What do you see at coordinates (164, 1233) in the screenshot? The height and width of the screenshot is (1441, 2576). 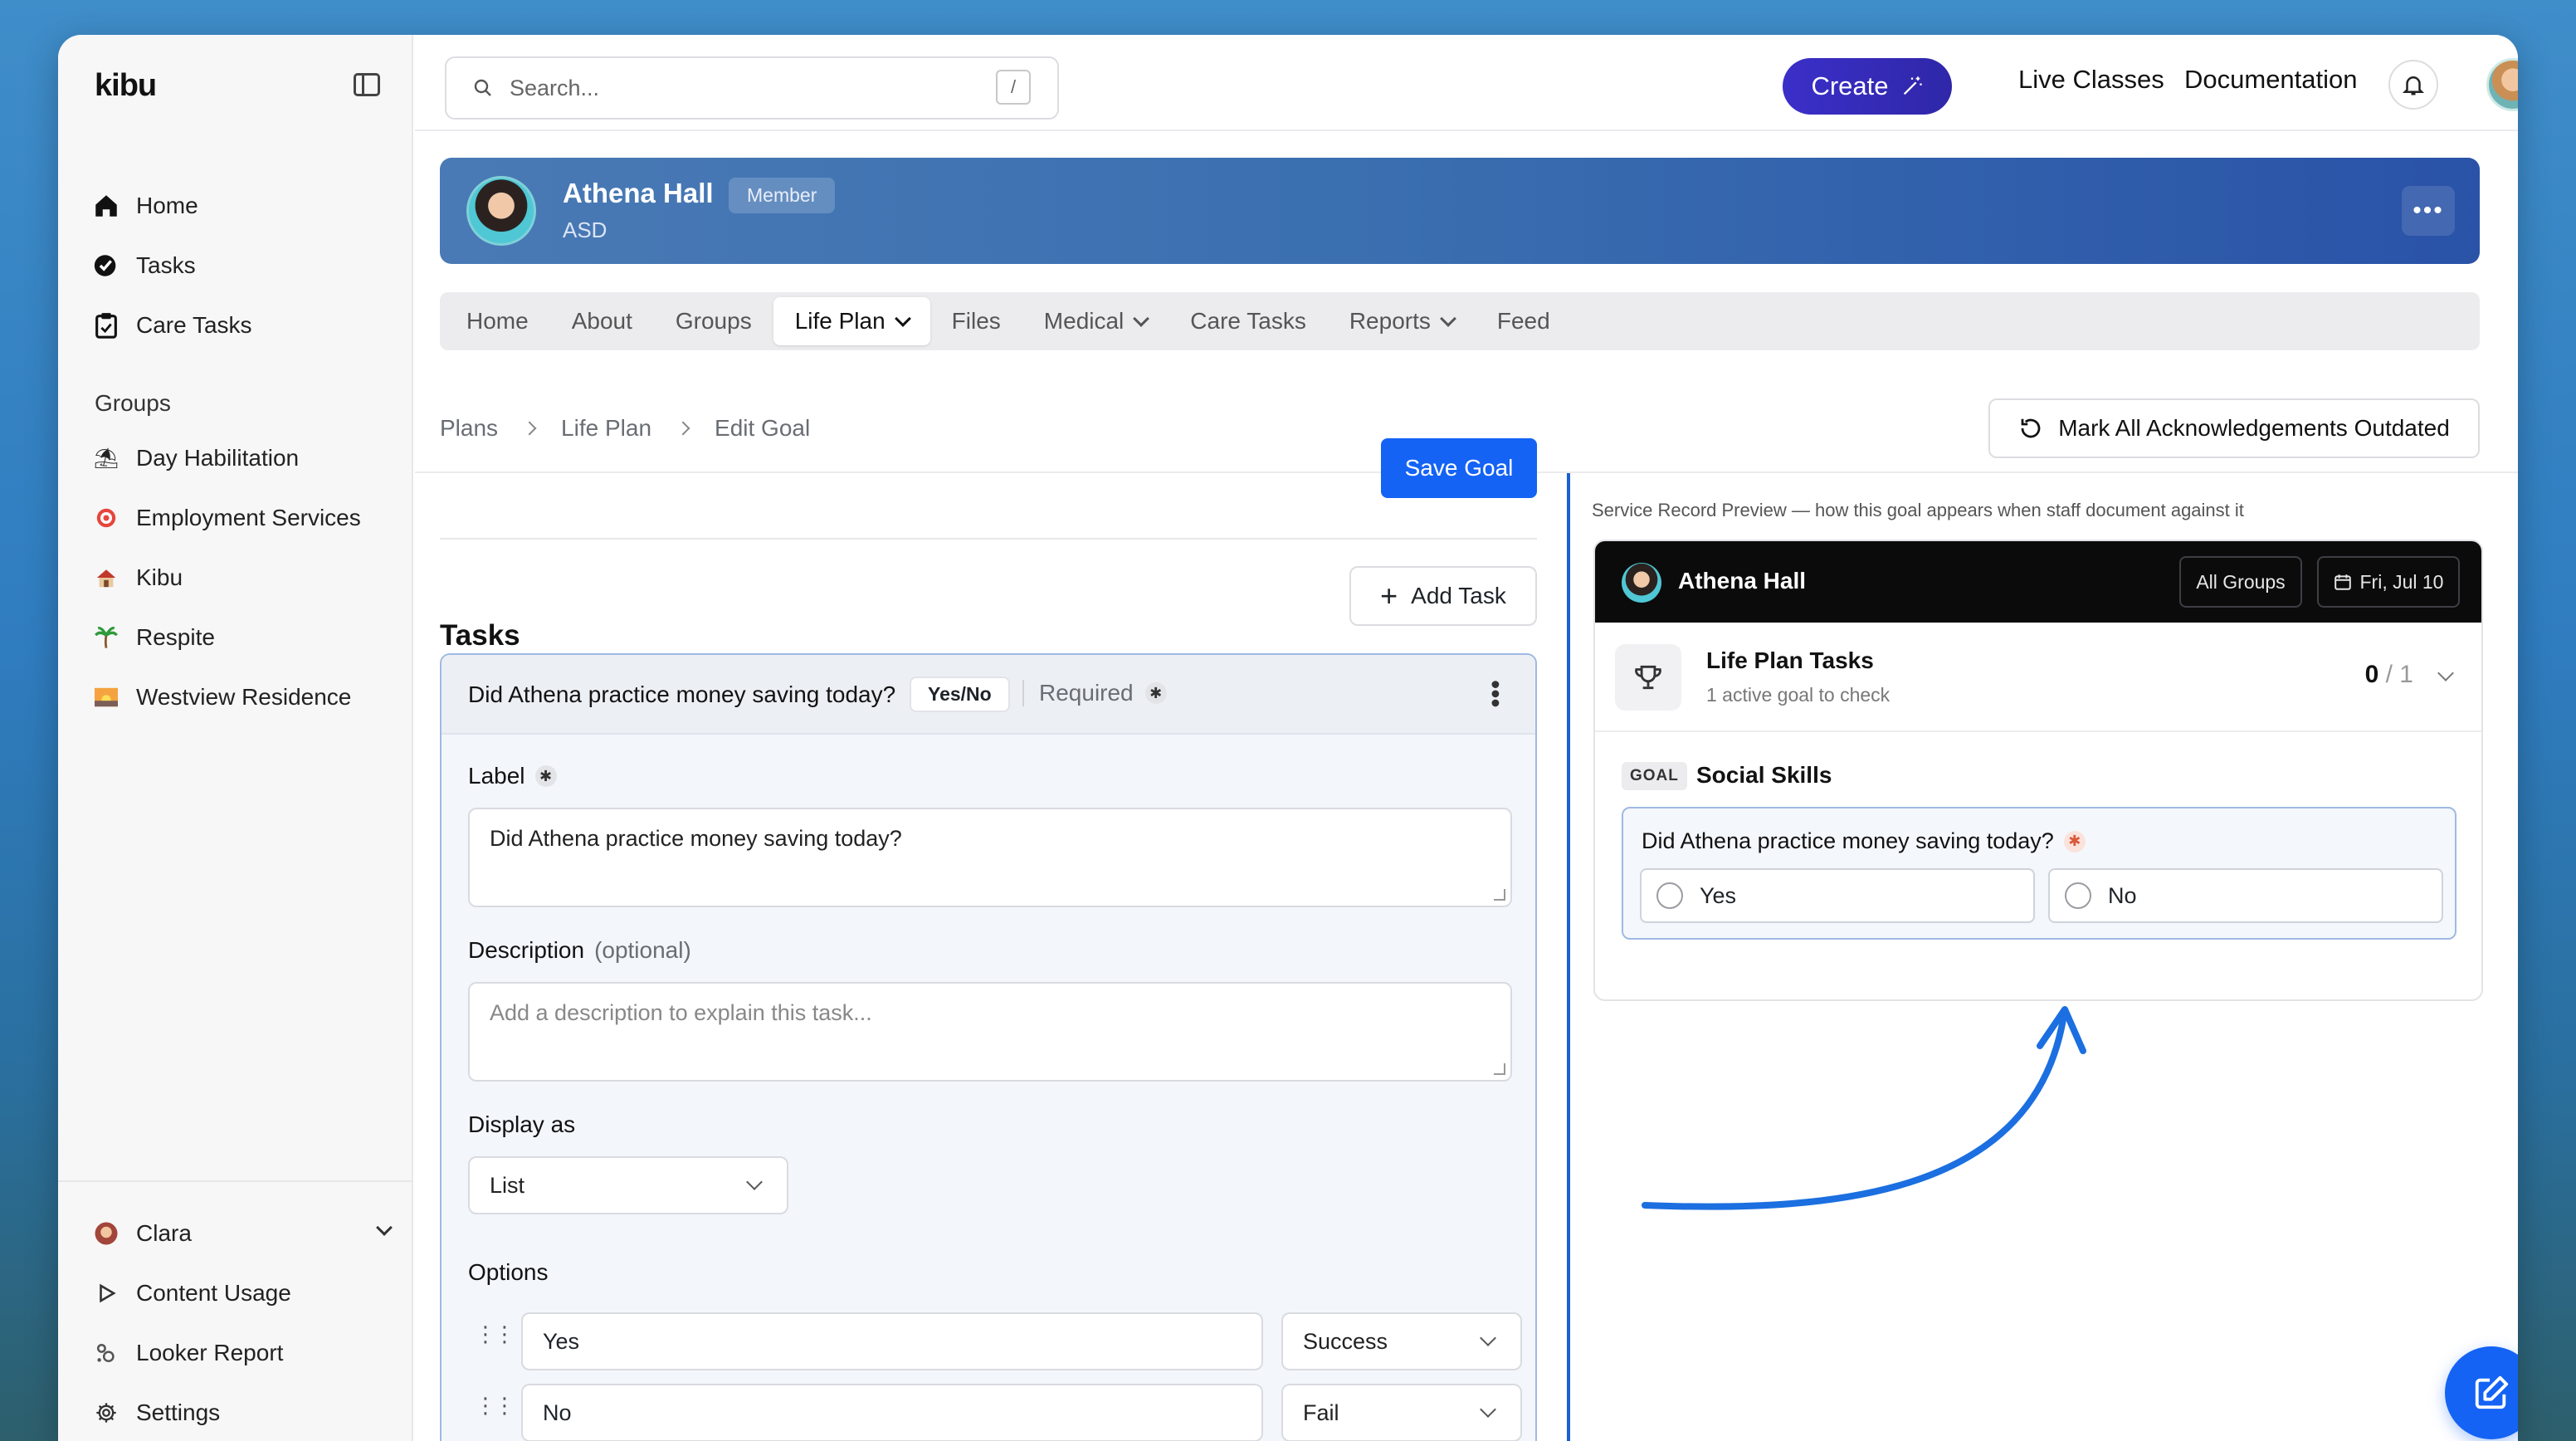 I see `user-name: Clara` at bounding box center [164, 1233].